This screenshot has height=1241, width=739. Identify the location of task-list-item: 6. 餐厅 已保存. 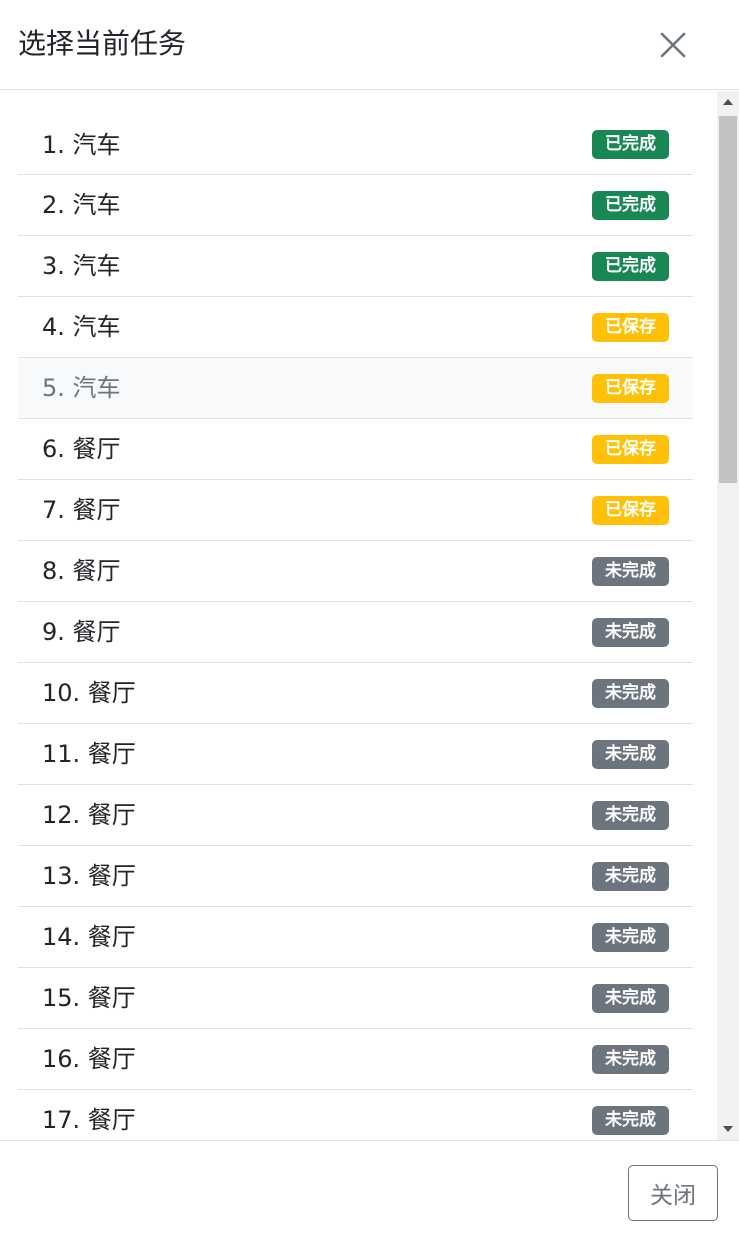
(355, 449).